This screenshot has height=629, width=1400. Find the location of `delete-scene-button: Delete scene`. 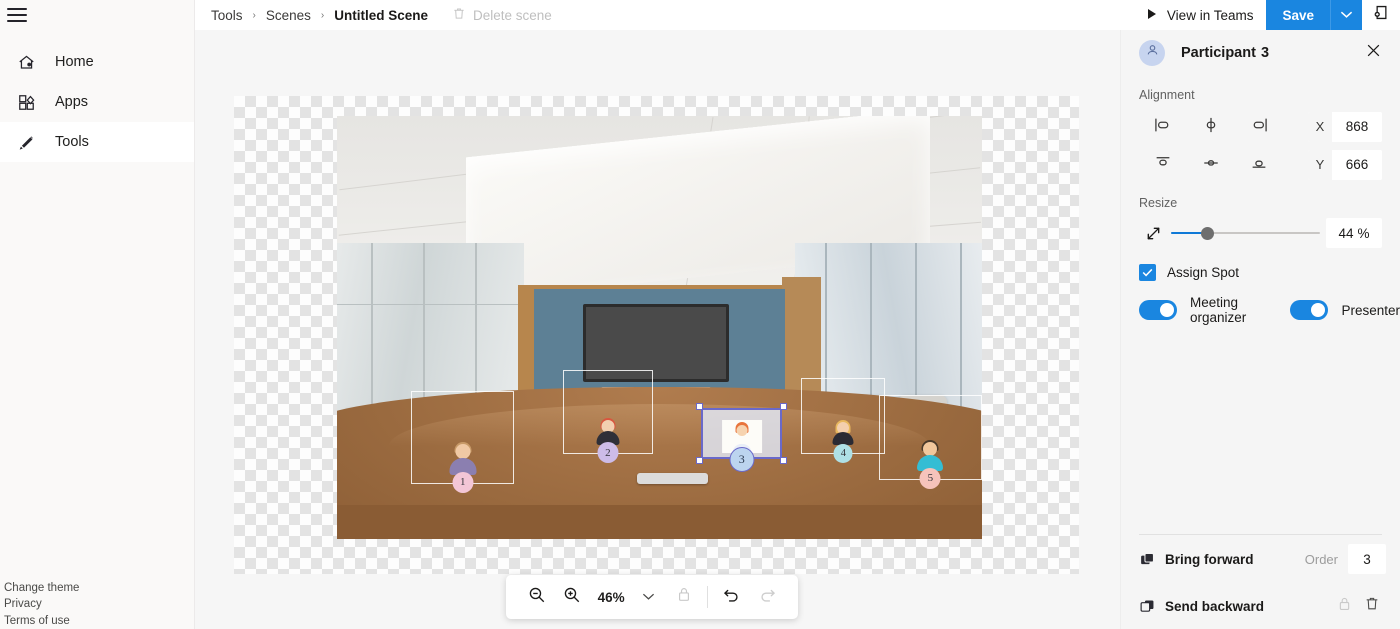

delete-scene-button: Delete scene is located at coordinates (502, 15).